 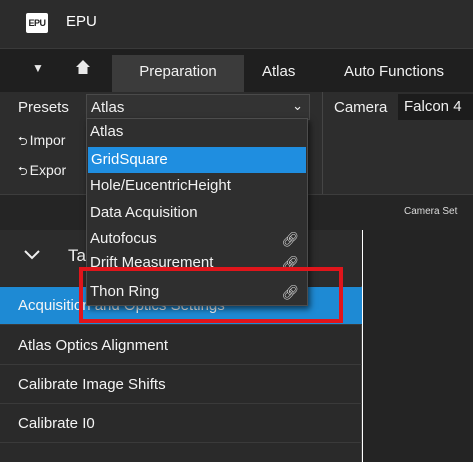 I want to click on tab-atlas: Atlas, so click(x=278, y=74).